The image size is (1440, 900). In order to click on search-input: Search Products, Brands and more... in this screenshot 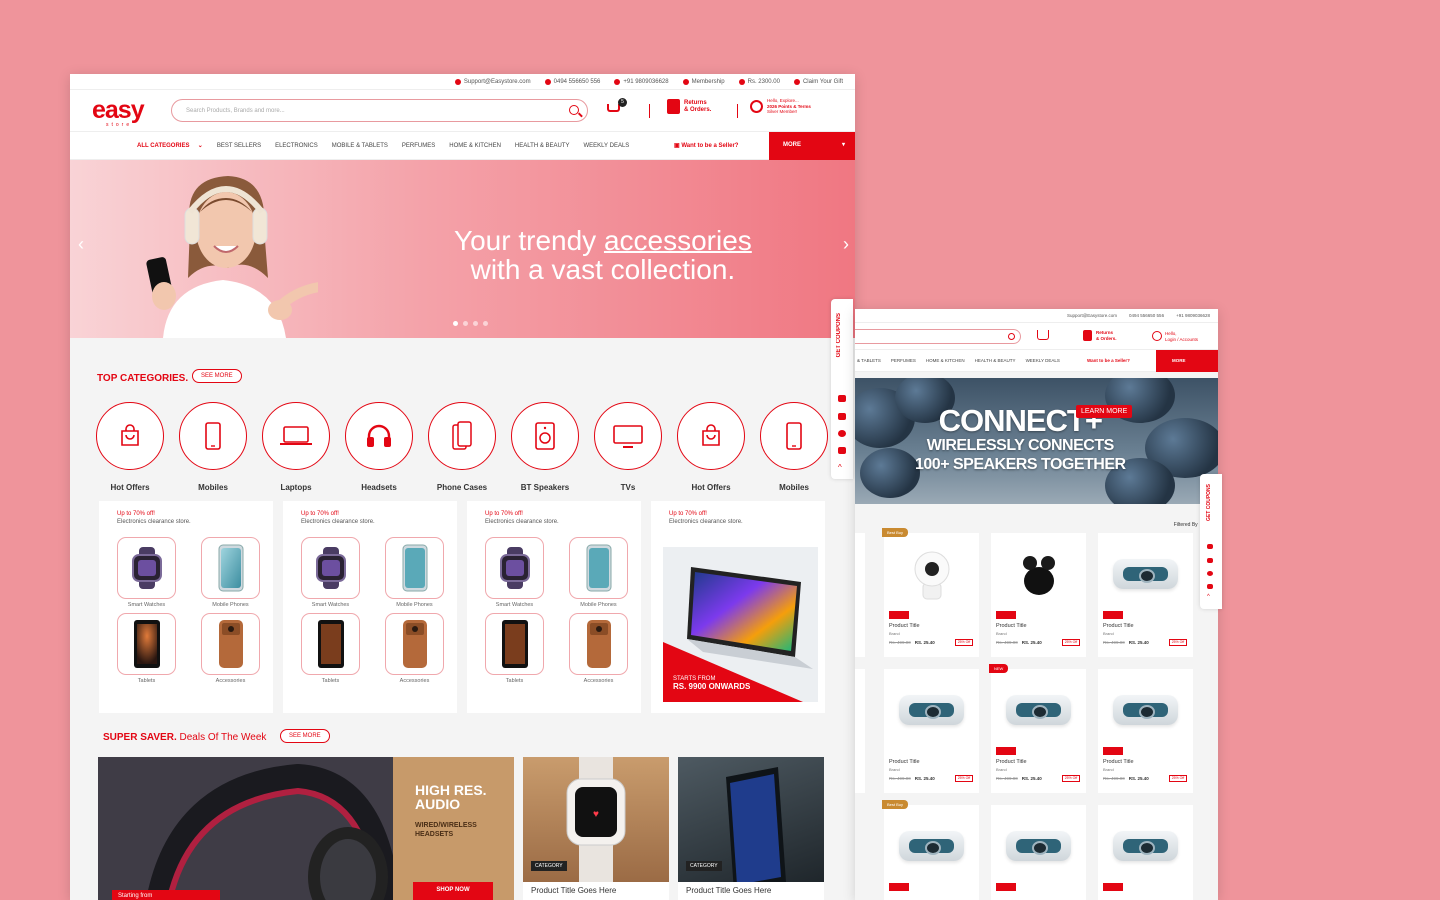, I will do `click(379, 110)`.